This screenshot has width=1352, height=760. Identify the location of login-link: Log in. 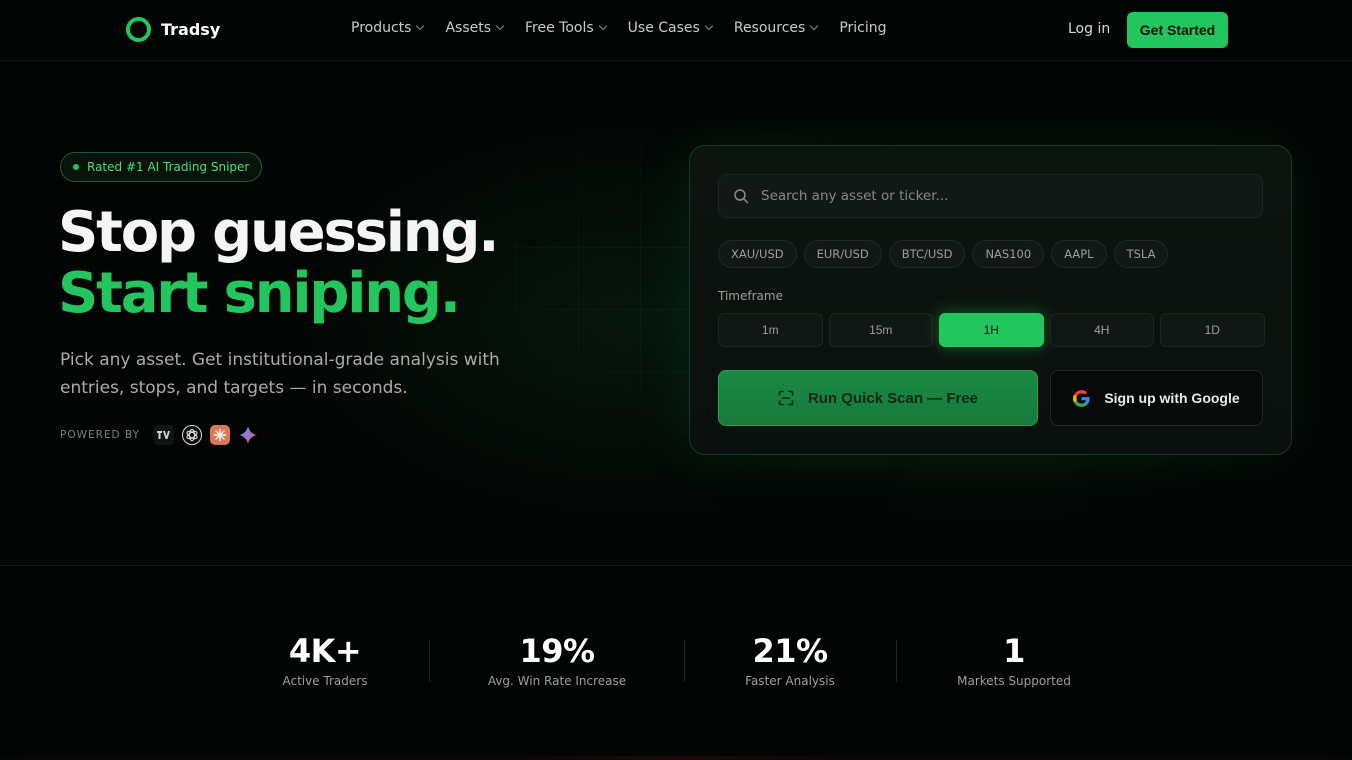
(1089, 29).